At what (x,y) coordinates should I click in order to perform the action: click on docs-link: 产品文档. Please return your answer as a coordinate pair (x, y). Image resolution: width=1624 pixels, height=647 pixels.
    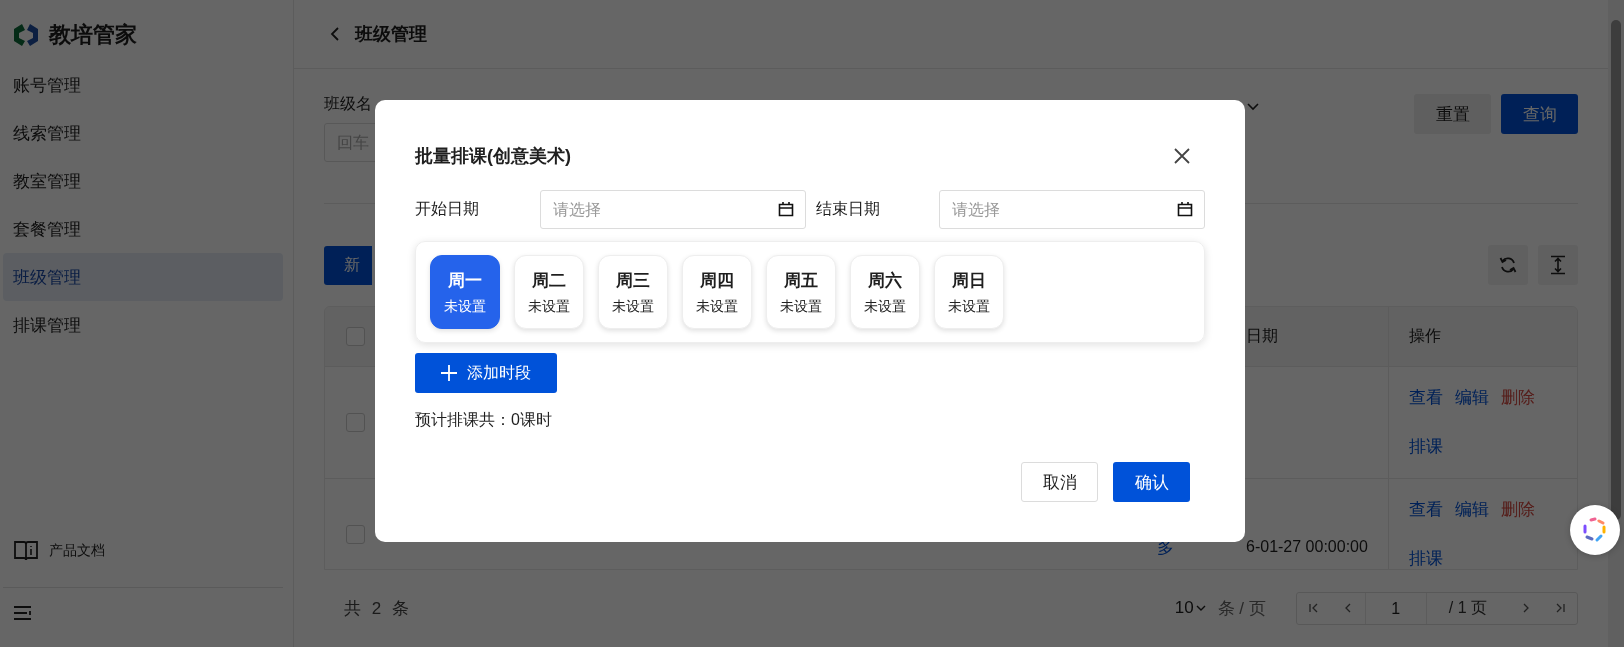
    Looking at the image, I should click on (77, 551).